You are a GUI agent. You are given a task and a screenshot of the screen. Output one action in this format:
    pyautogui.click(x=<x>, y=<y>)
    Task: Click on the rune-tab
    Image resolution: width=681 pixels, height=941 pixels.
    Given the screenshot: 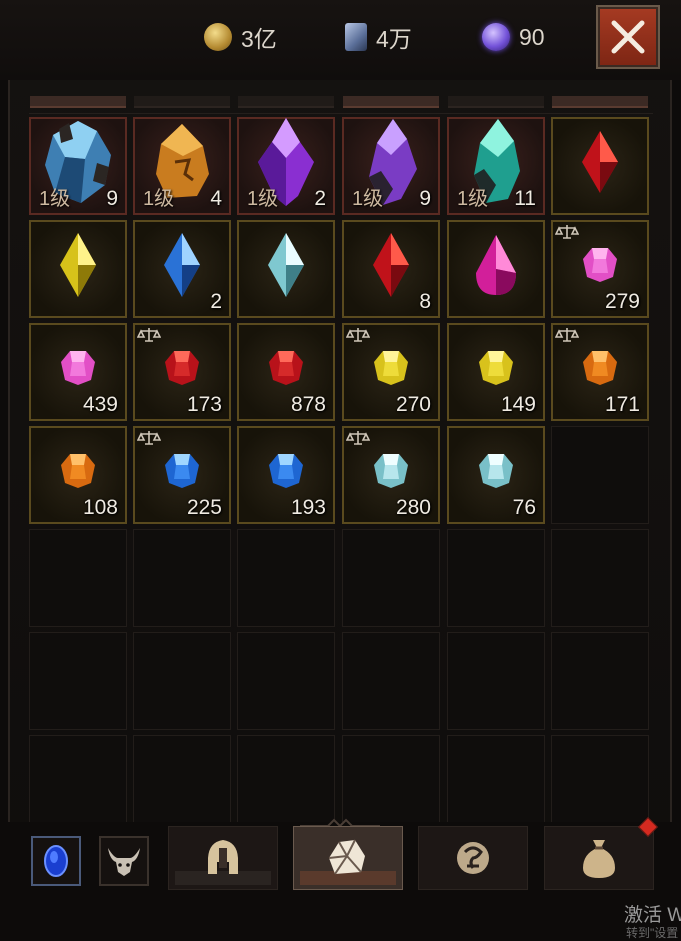 What is the action you would take?
    pyautogui.click(x=473, y=858)
    